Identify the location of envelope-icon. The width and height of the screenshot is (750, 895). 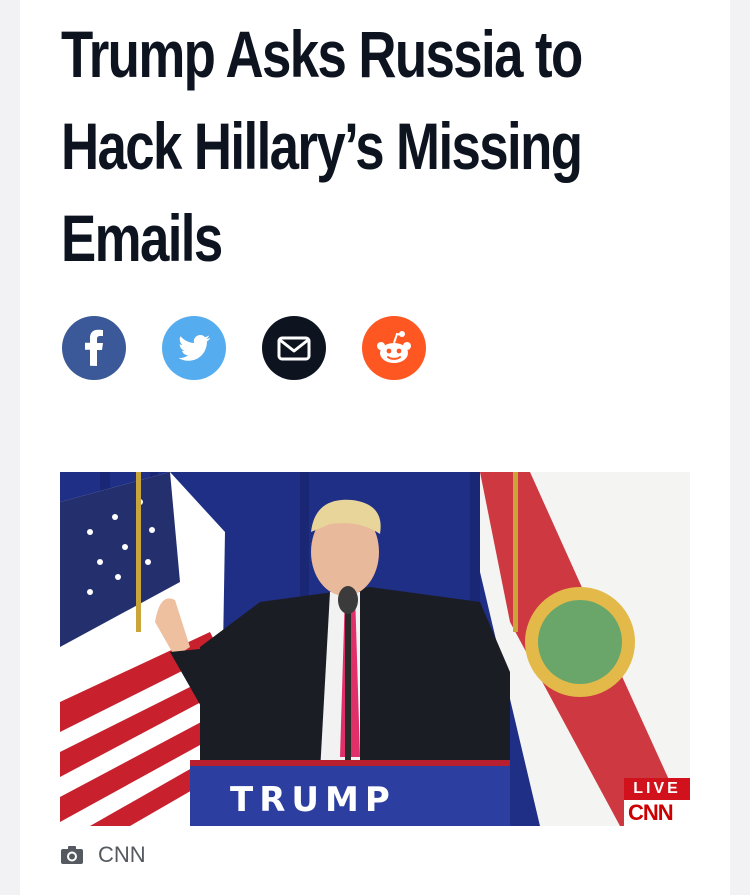
(294, 348).